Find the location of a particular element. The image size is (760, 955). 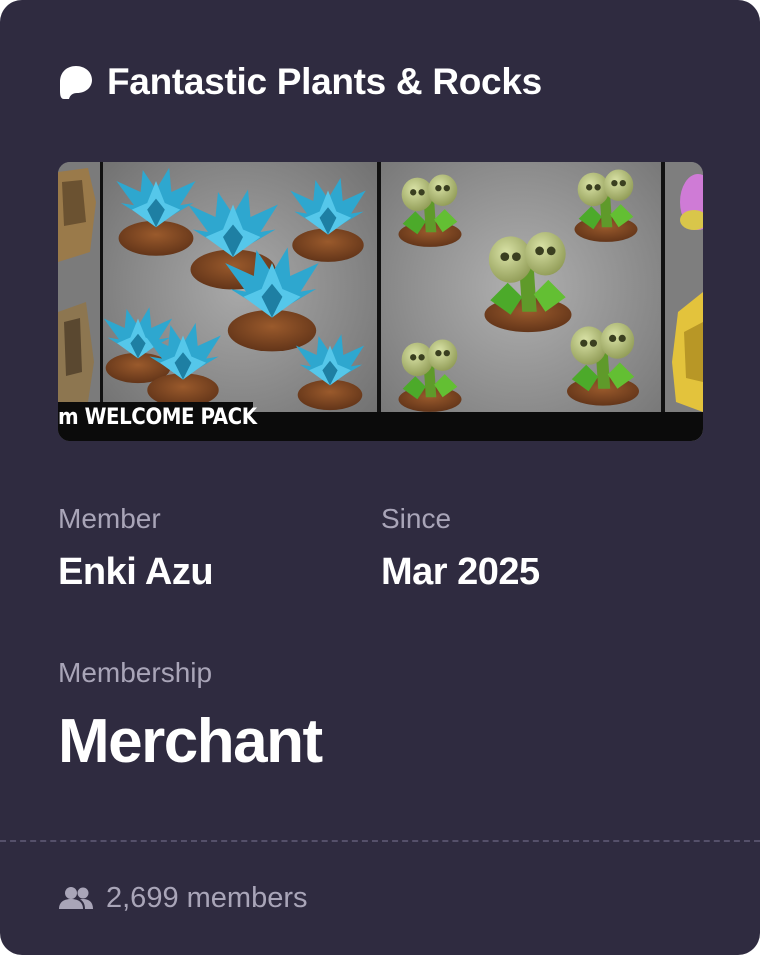

member-count: 2,699 members is located at coordinates (207, 898).